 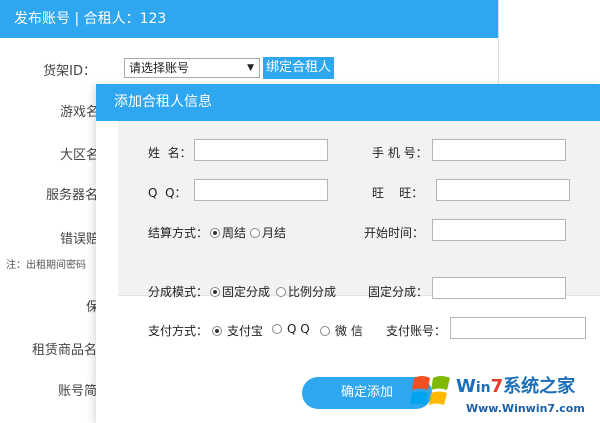 I want to click on settlement-weekly-radio: 周结, so click(x=228, y=232).